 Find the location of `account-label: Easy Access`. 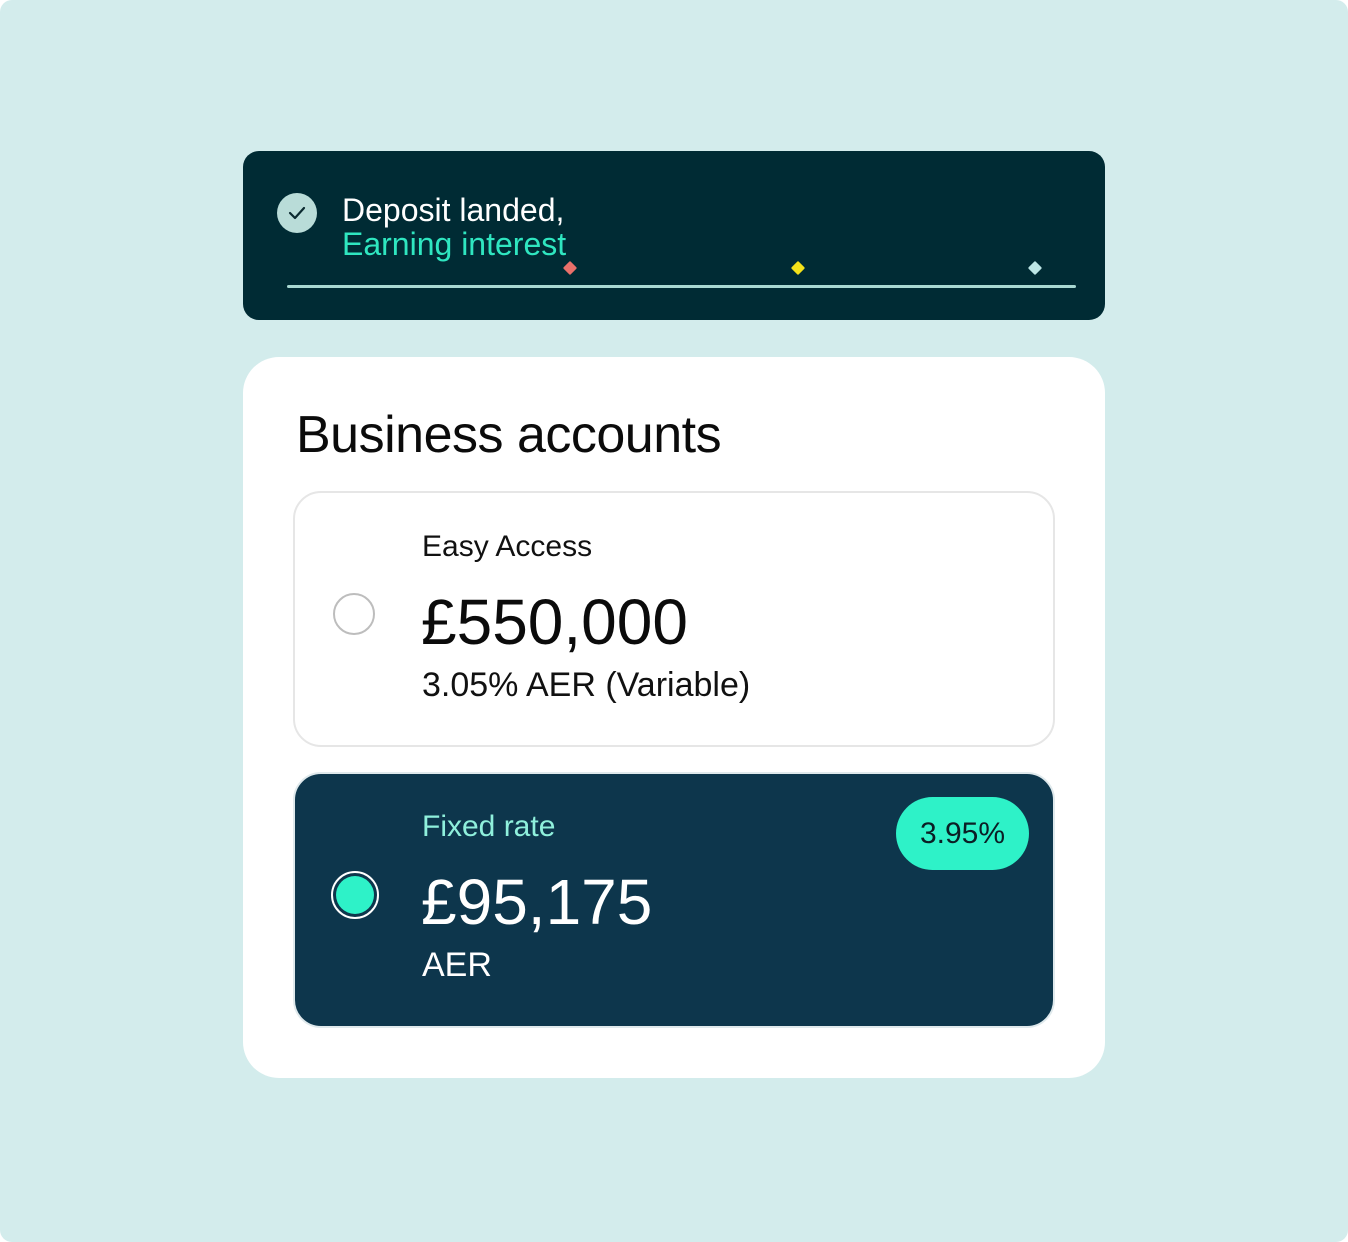

account-label: Easy Access is located at coordinates (507, 546).